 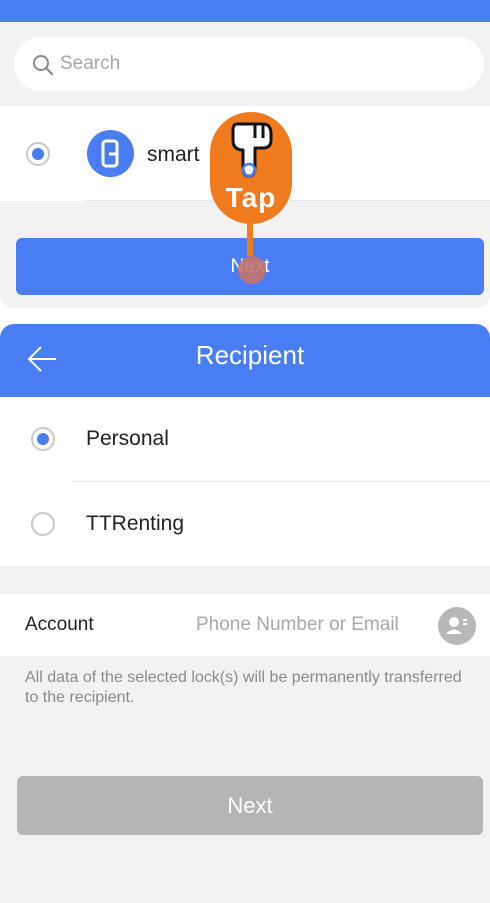 What do you see at coordinates (38, 154) in the screenshot?
I see `lock-select-radio` at bounding box center [38, 154].